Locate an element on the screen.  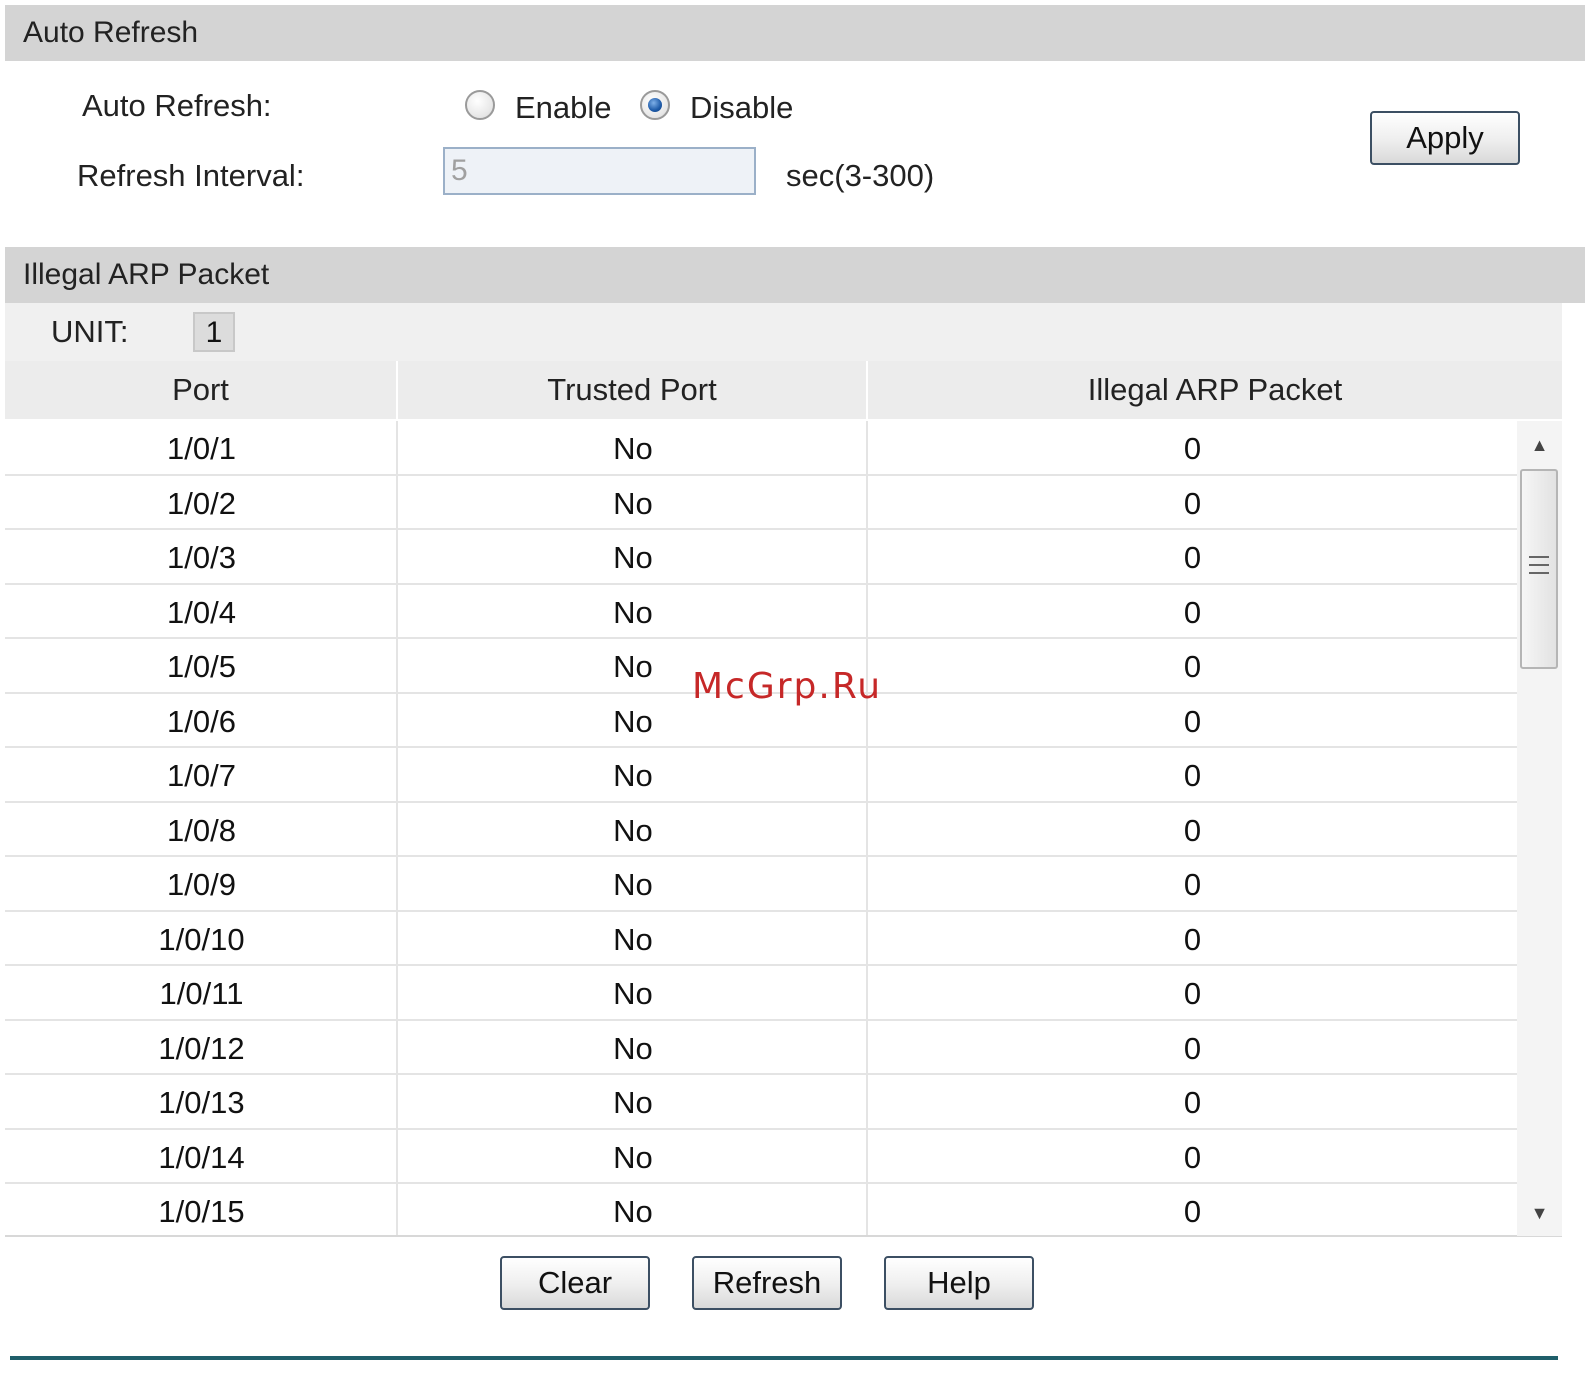
auto-refresh-label: Auto Refresh: is located at coordinates (177, 105).